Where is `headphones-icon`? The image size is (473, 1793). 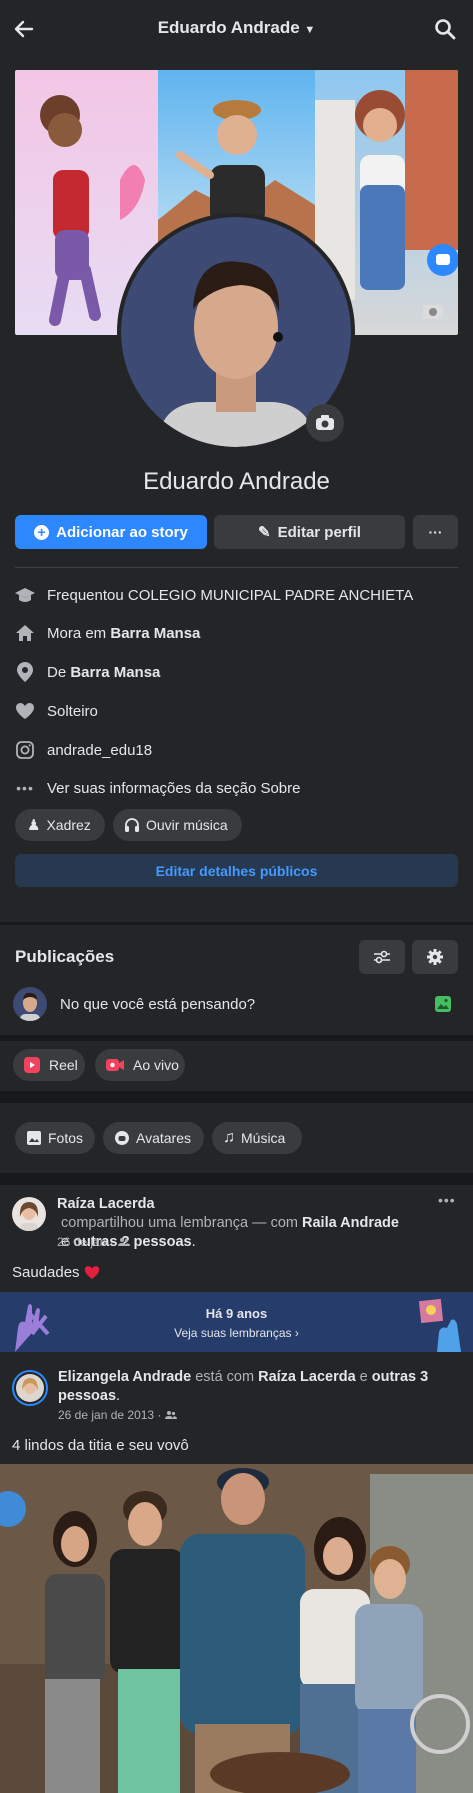
headphones-icon is located at coordinates (132, 825).